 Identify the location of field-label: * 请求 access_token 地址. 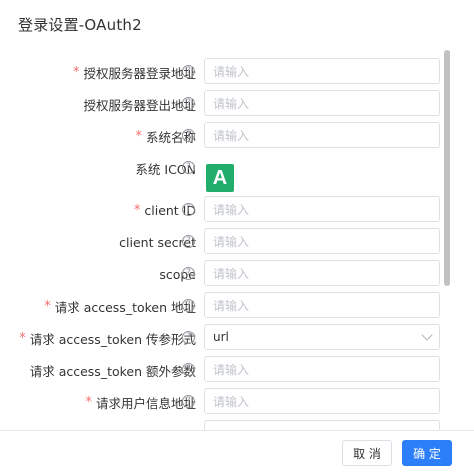
(120, 306).